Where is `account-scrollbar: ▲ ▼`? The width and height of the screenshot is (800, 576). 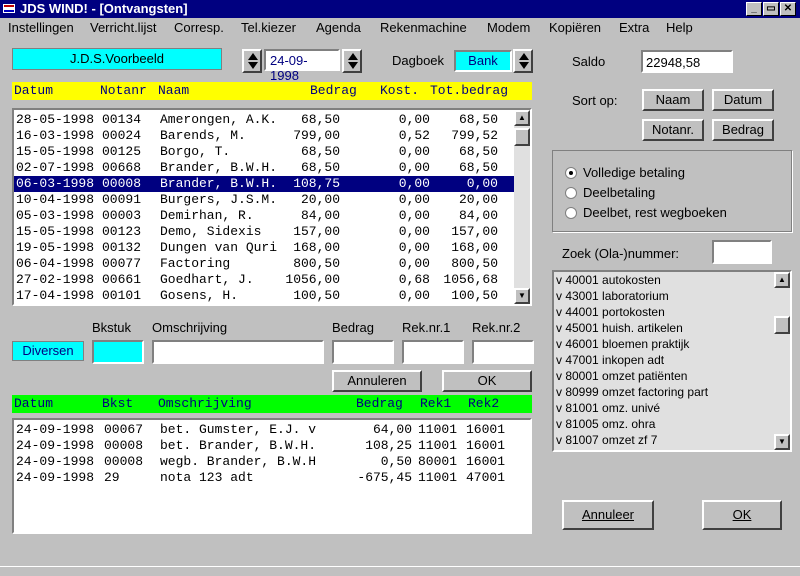 account-scrollbar: ▲ ▼ is located at coordinates (782, 361).